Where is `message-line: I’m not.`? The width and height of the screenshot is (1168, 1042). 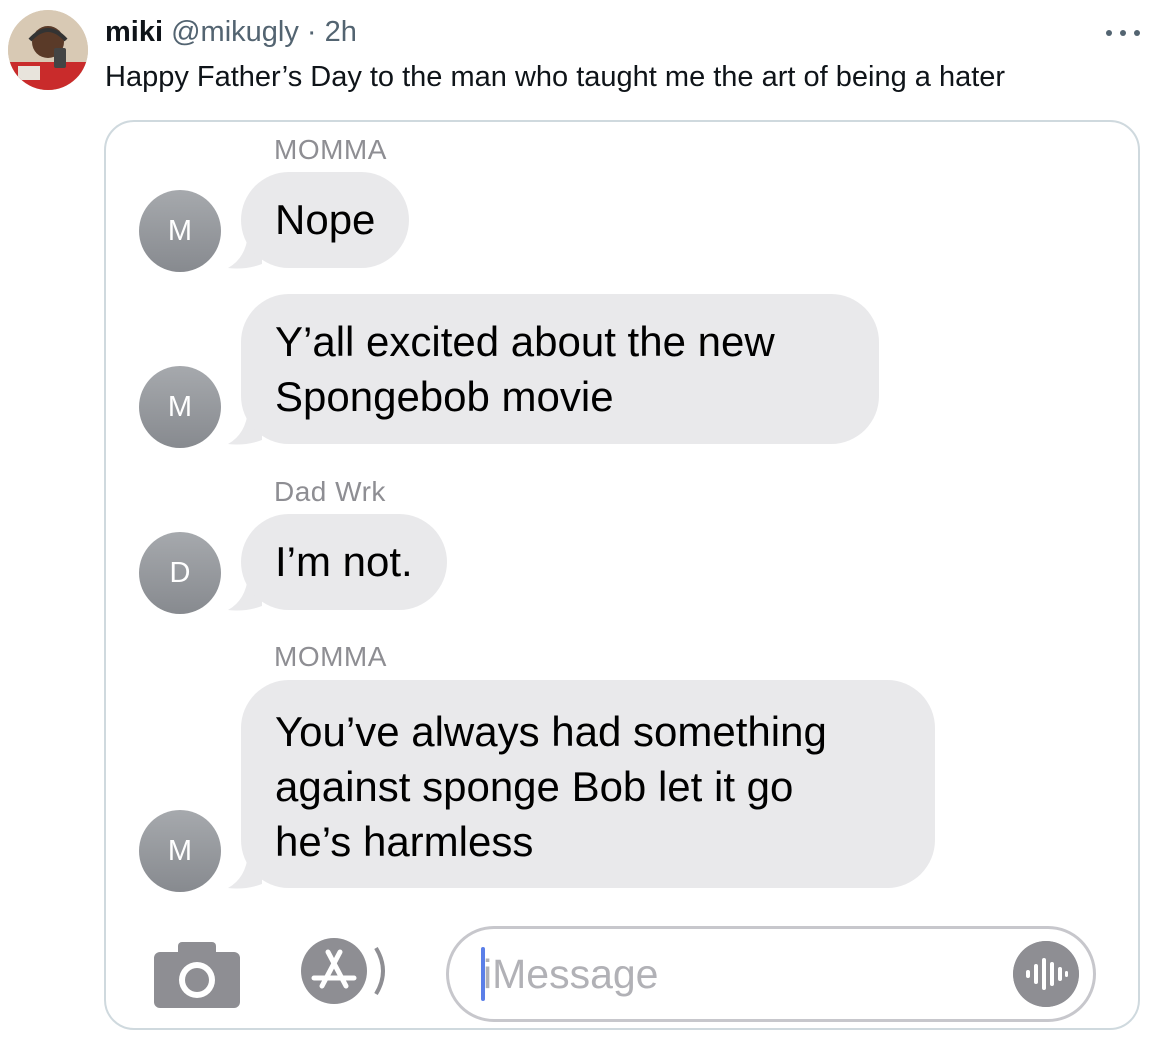 message-line: I’m not. is located at coordinates (344, 561).